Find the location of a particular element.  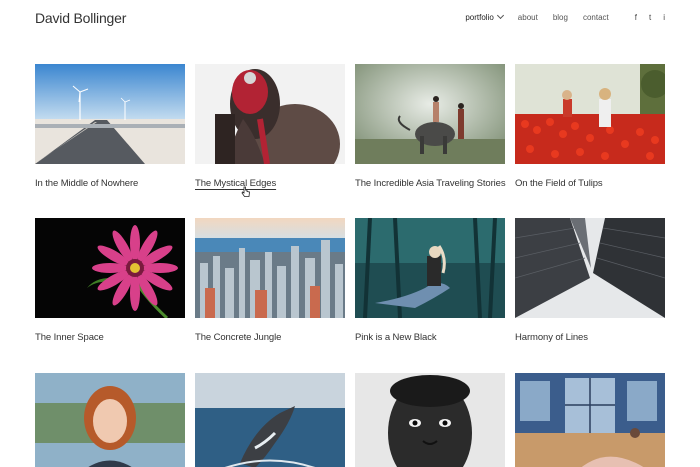

nav-portfolio-label: portfolio is located at coordinates (479, 17).